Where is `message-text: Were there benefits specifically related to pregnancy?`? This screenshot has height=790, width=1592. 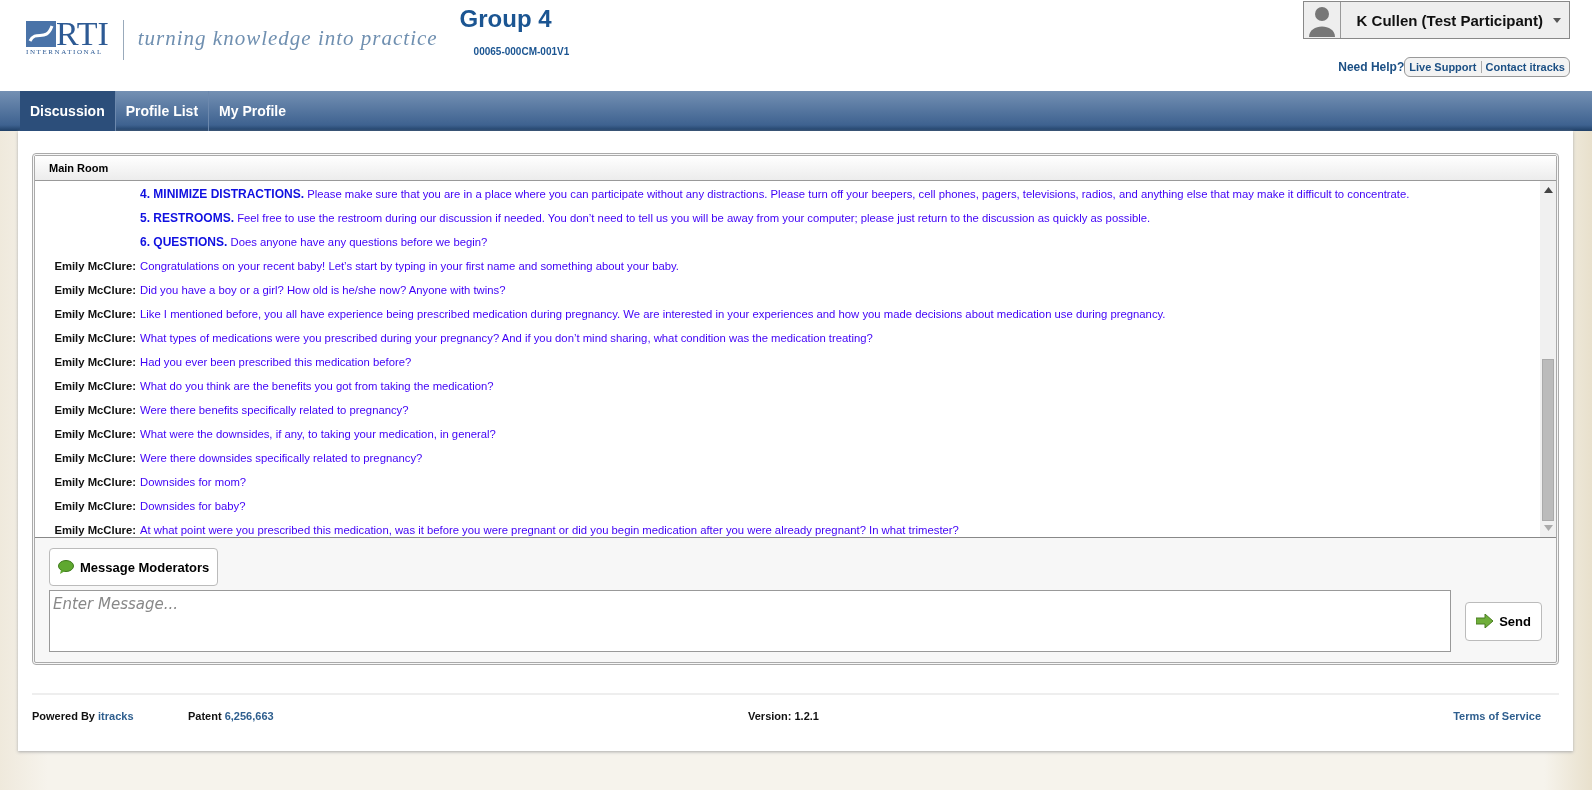
message-text: Were there benefits specifically related to pregnancy? is located at coordinates (274, 410).